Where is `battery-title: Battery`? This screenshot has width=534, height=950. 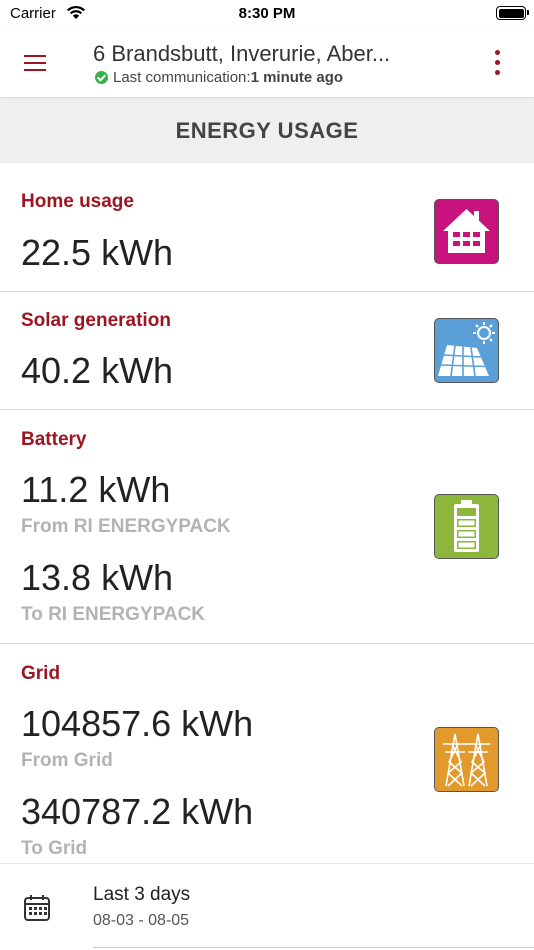
battery-title: Battery is located at coordinates (54, 439).